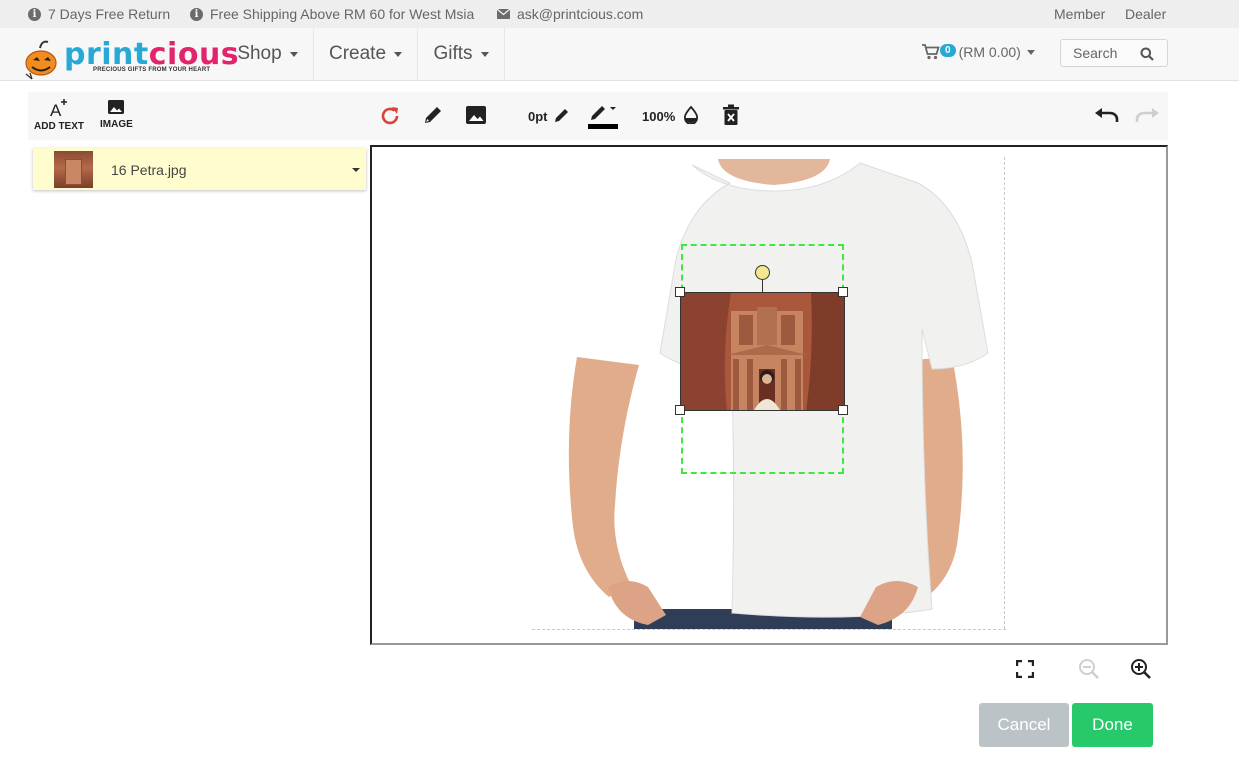 This screenshot has width=1239, height=783. I want to click on cancel-button: Cancel, so click(1024, 725).